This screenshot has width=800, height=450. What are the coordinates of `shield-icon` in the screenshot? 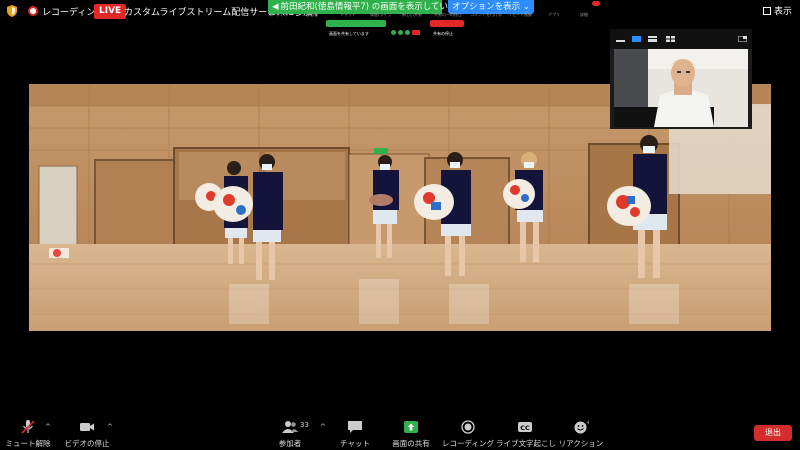 It's located at (12, 11).